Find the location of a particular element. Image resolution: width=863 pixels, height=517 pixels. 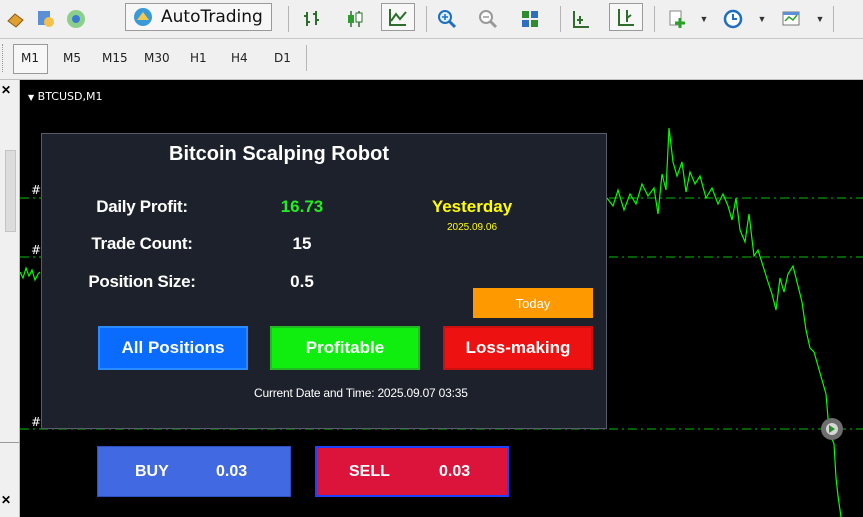

timeframe-m5: M5 is located at coordinates (72, 58).